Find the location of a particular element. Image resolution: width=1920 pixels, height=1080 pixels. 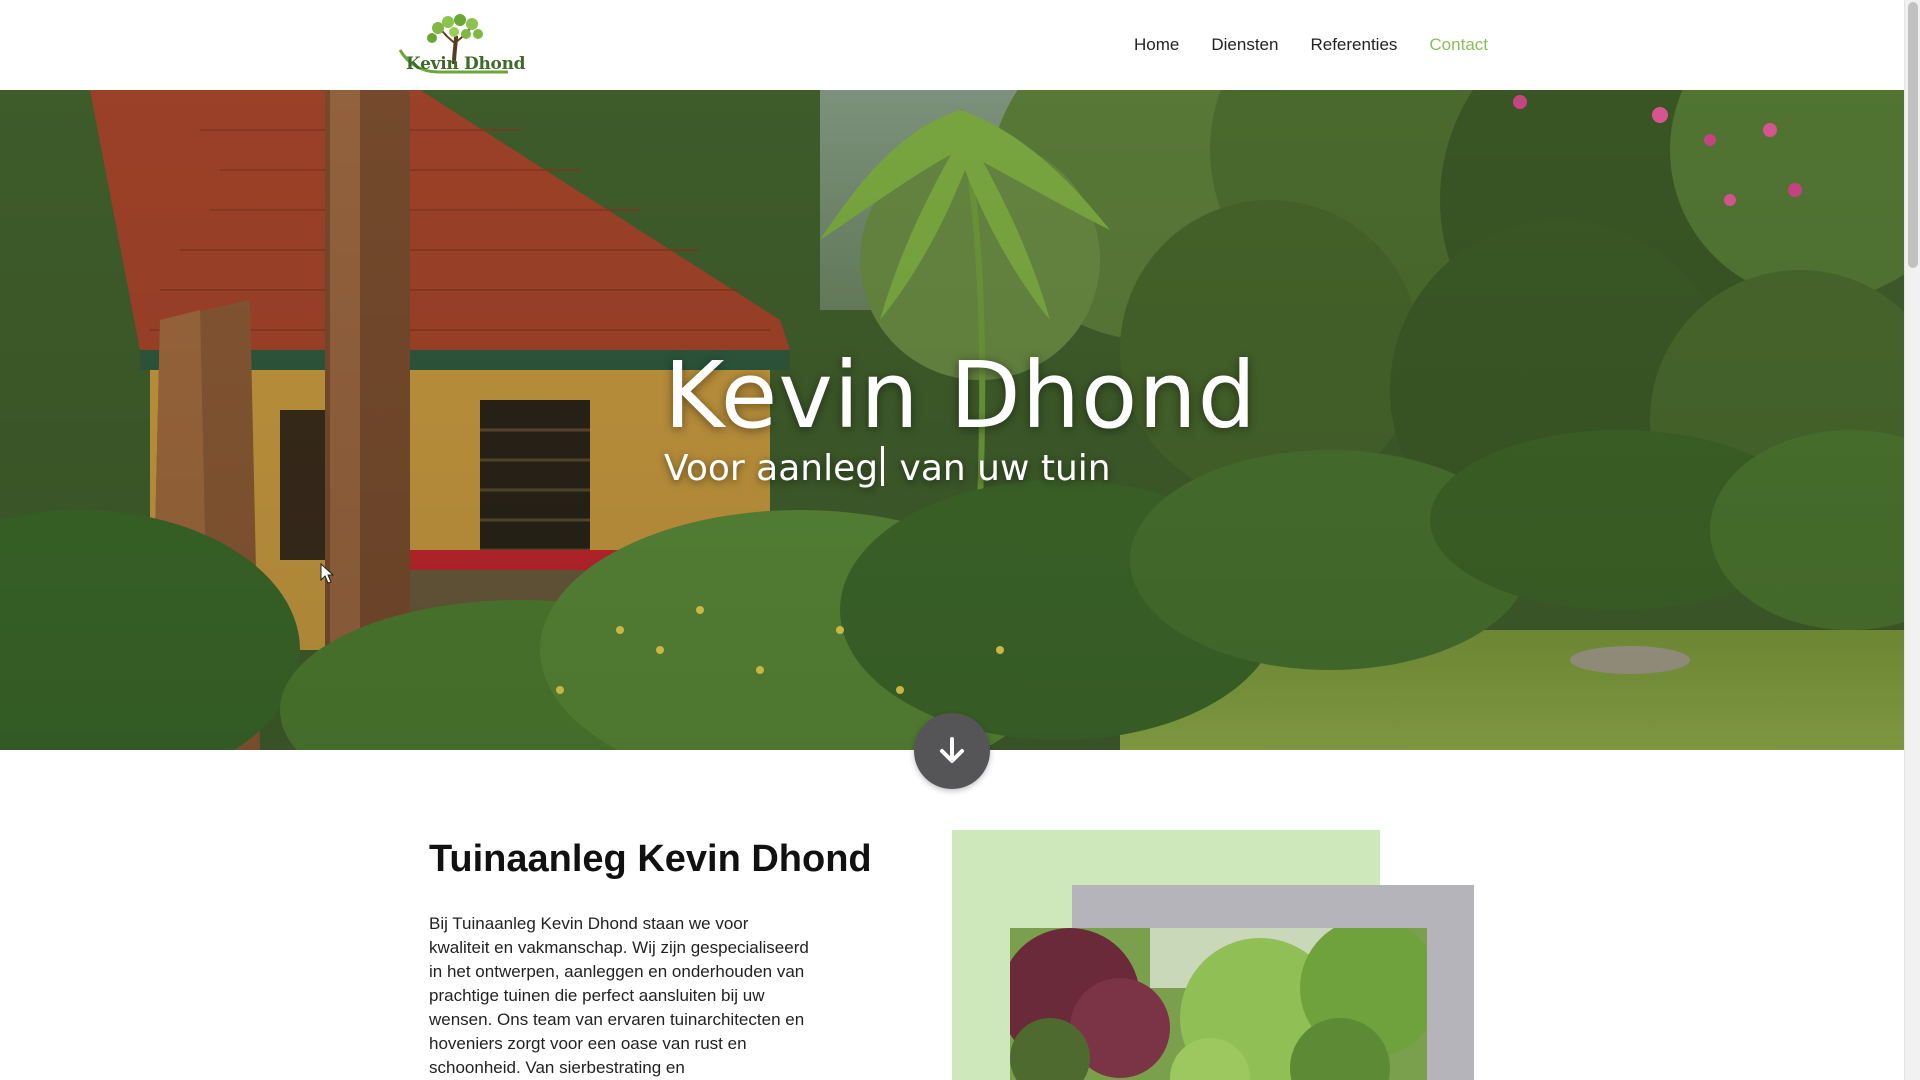

about-garden-photo is located at coordinates (1218, 1004).